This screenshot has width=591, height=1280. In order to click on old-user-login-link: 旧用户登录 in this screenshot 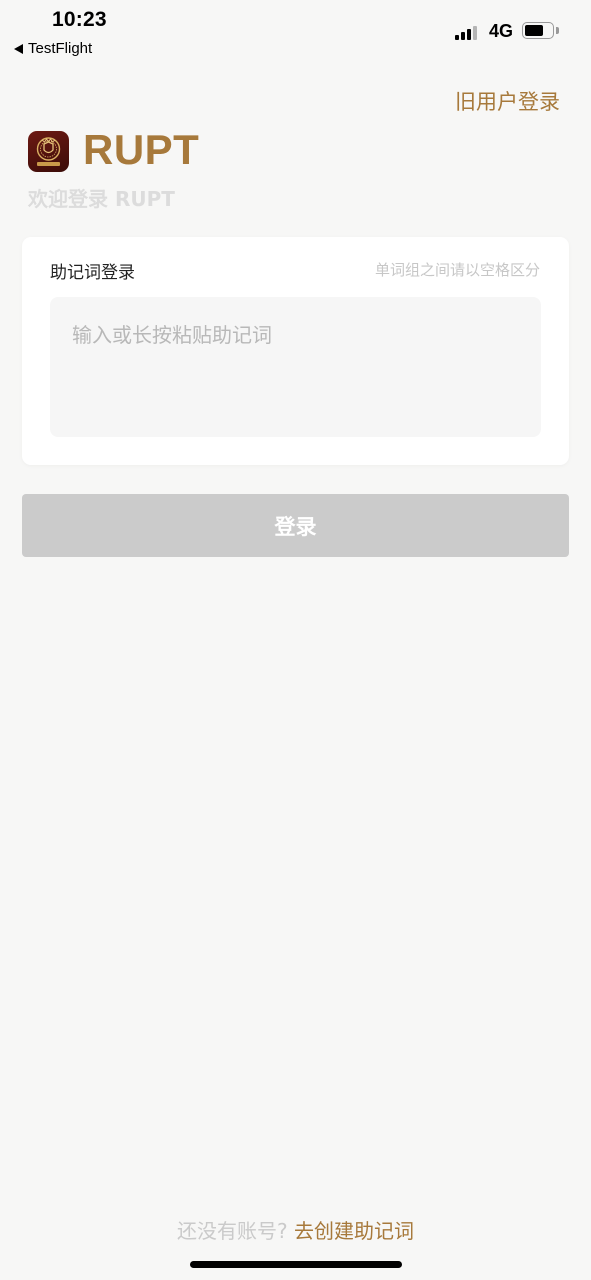, I will do `click(507, 101)`.